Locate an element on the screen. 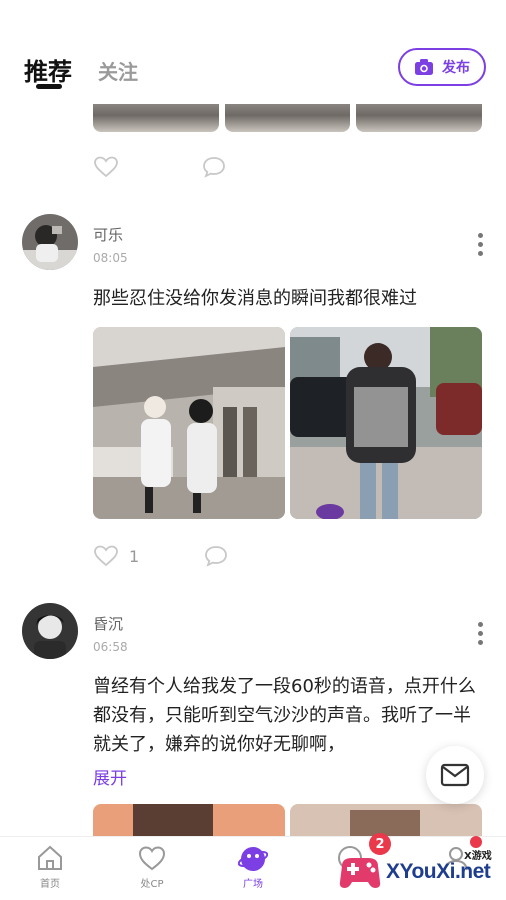 This screenshot has height=900, width=506. camera-icon is located at coordinates (424, 67).